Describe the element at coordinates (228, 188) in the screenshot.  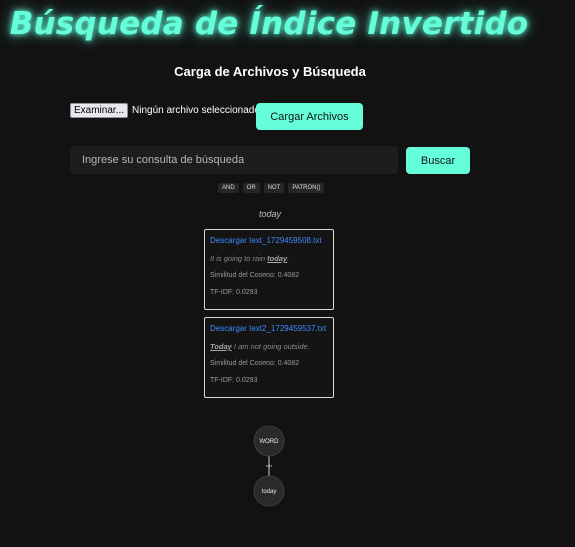
I see `operator-and: AND` at that location.